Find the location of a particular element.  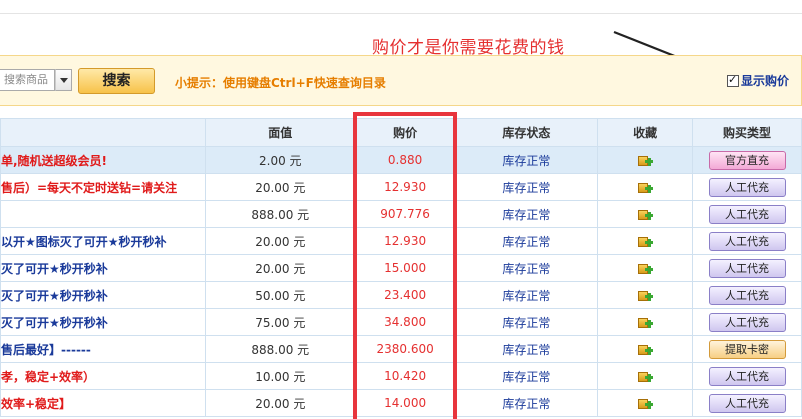

show-price-label: 显示购价 is located at coordinates (765, 81).